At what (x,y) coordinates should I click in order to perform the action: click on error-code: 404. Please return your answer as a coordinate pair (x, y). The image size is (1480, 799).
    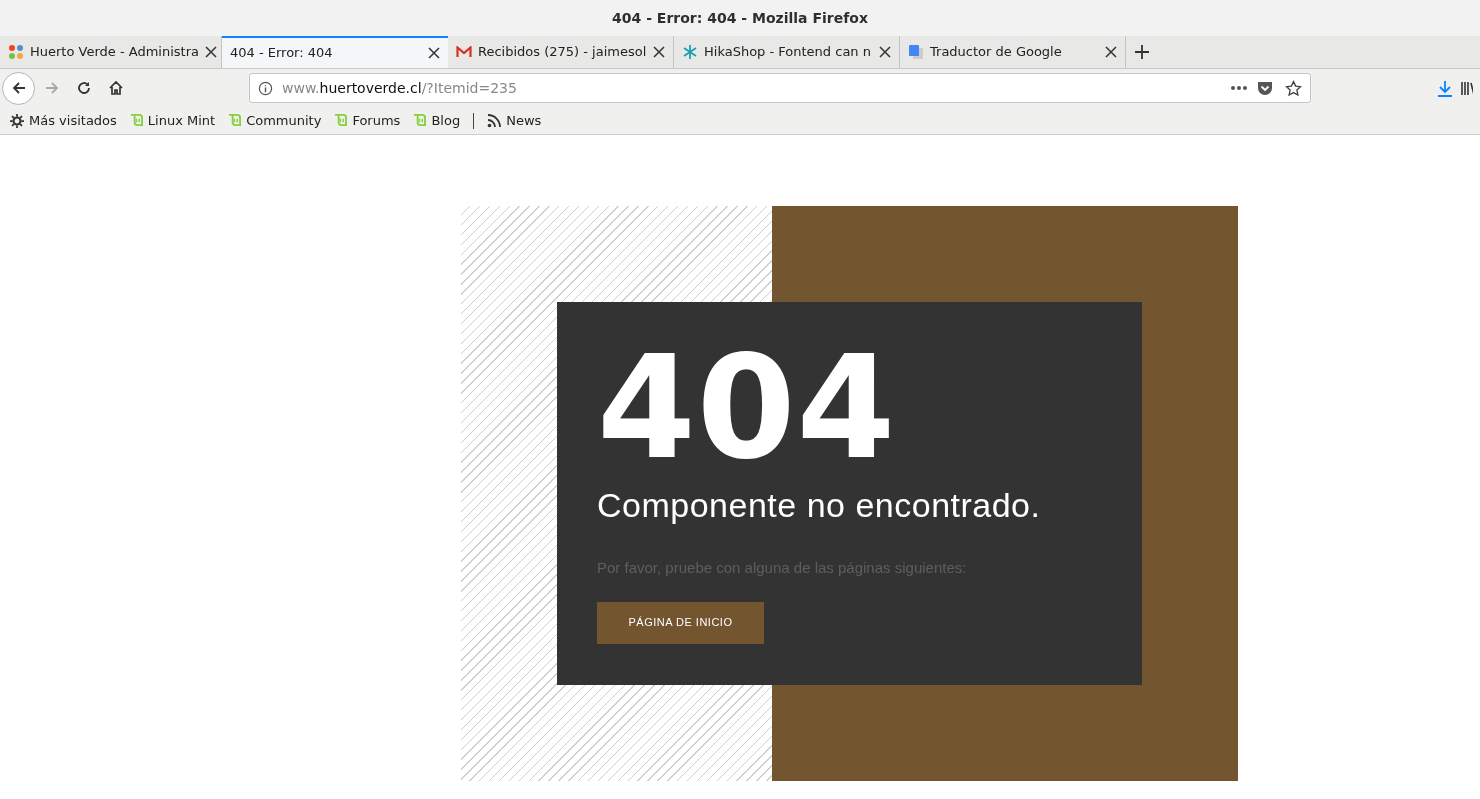
    Looking at the image, I should click on (747, 408).